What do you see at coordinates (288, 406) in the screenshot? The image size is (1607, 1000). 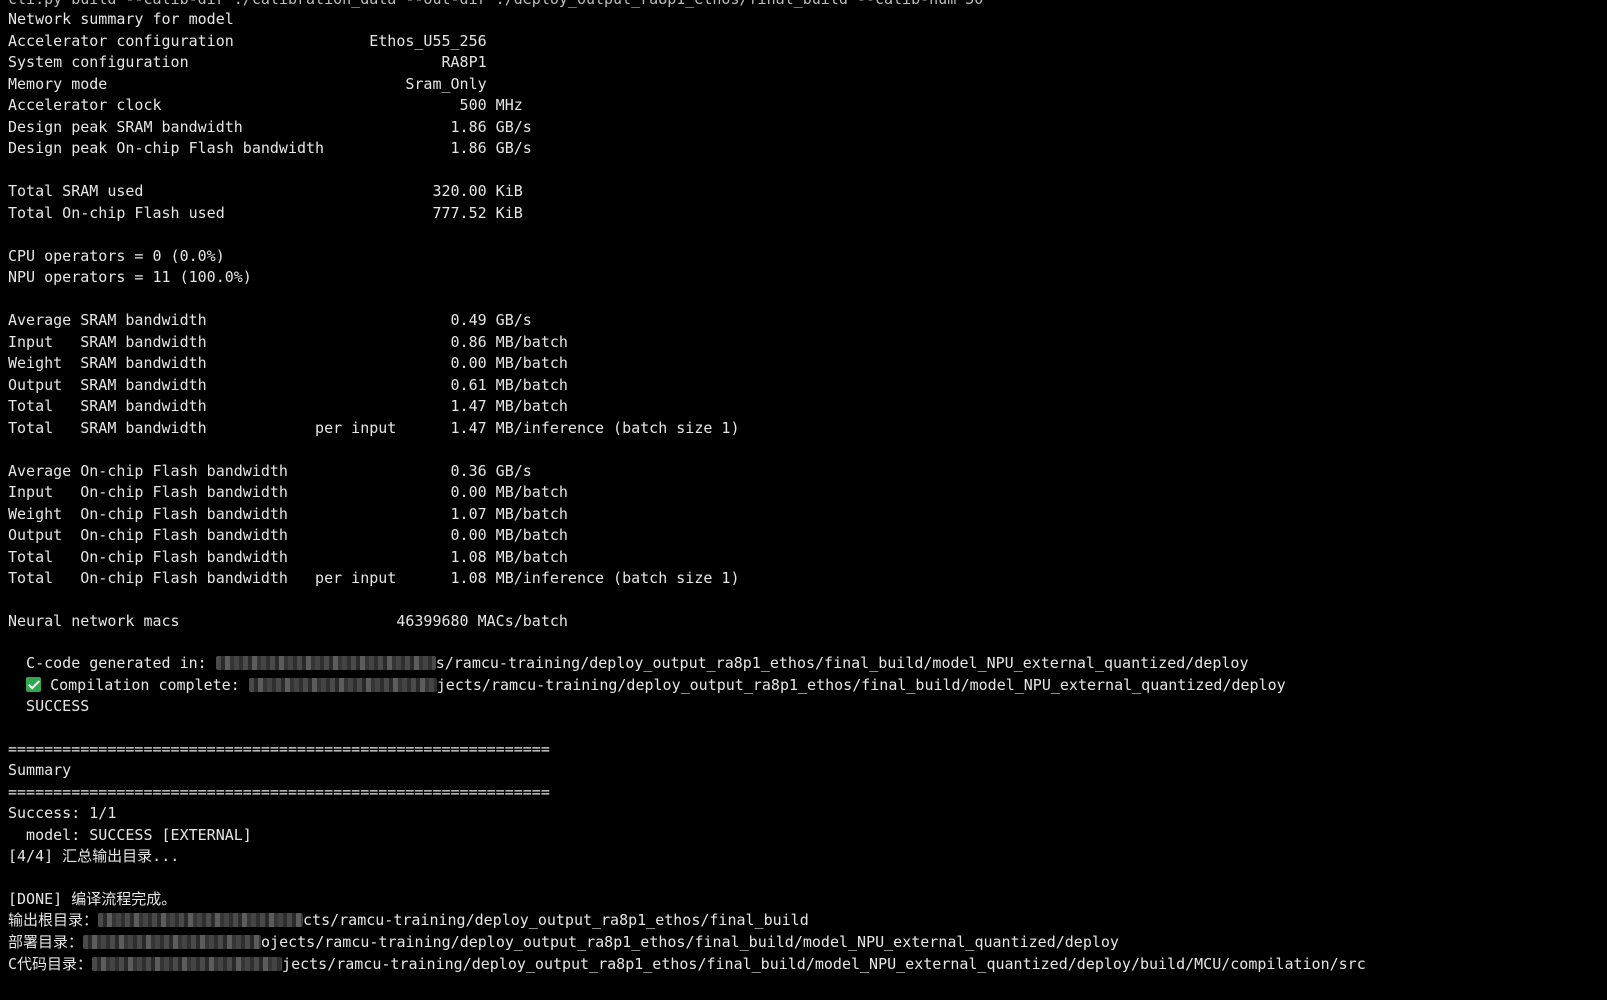 I see `report-line: Total SRAM bandwidth 1.47 MB/batch` at bounding box center [288, 406].